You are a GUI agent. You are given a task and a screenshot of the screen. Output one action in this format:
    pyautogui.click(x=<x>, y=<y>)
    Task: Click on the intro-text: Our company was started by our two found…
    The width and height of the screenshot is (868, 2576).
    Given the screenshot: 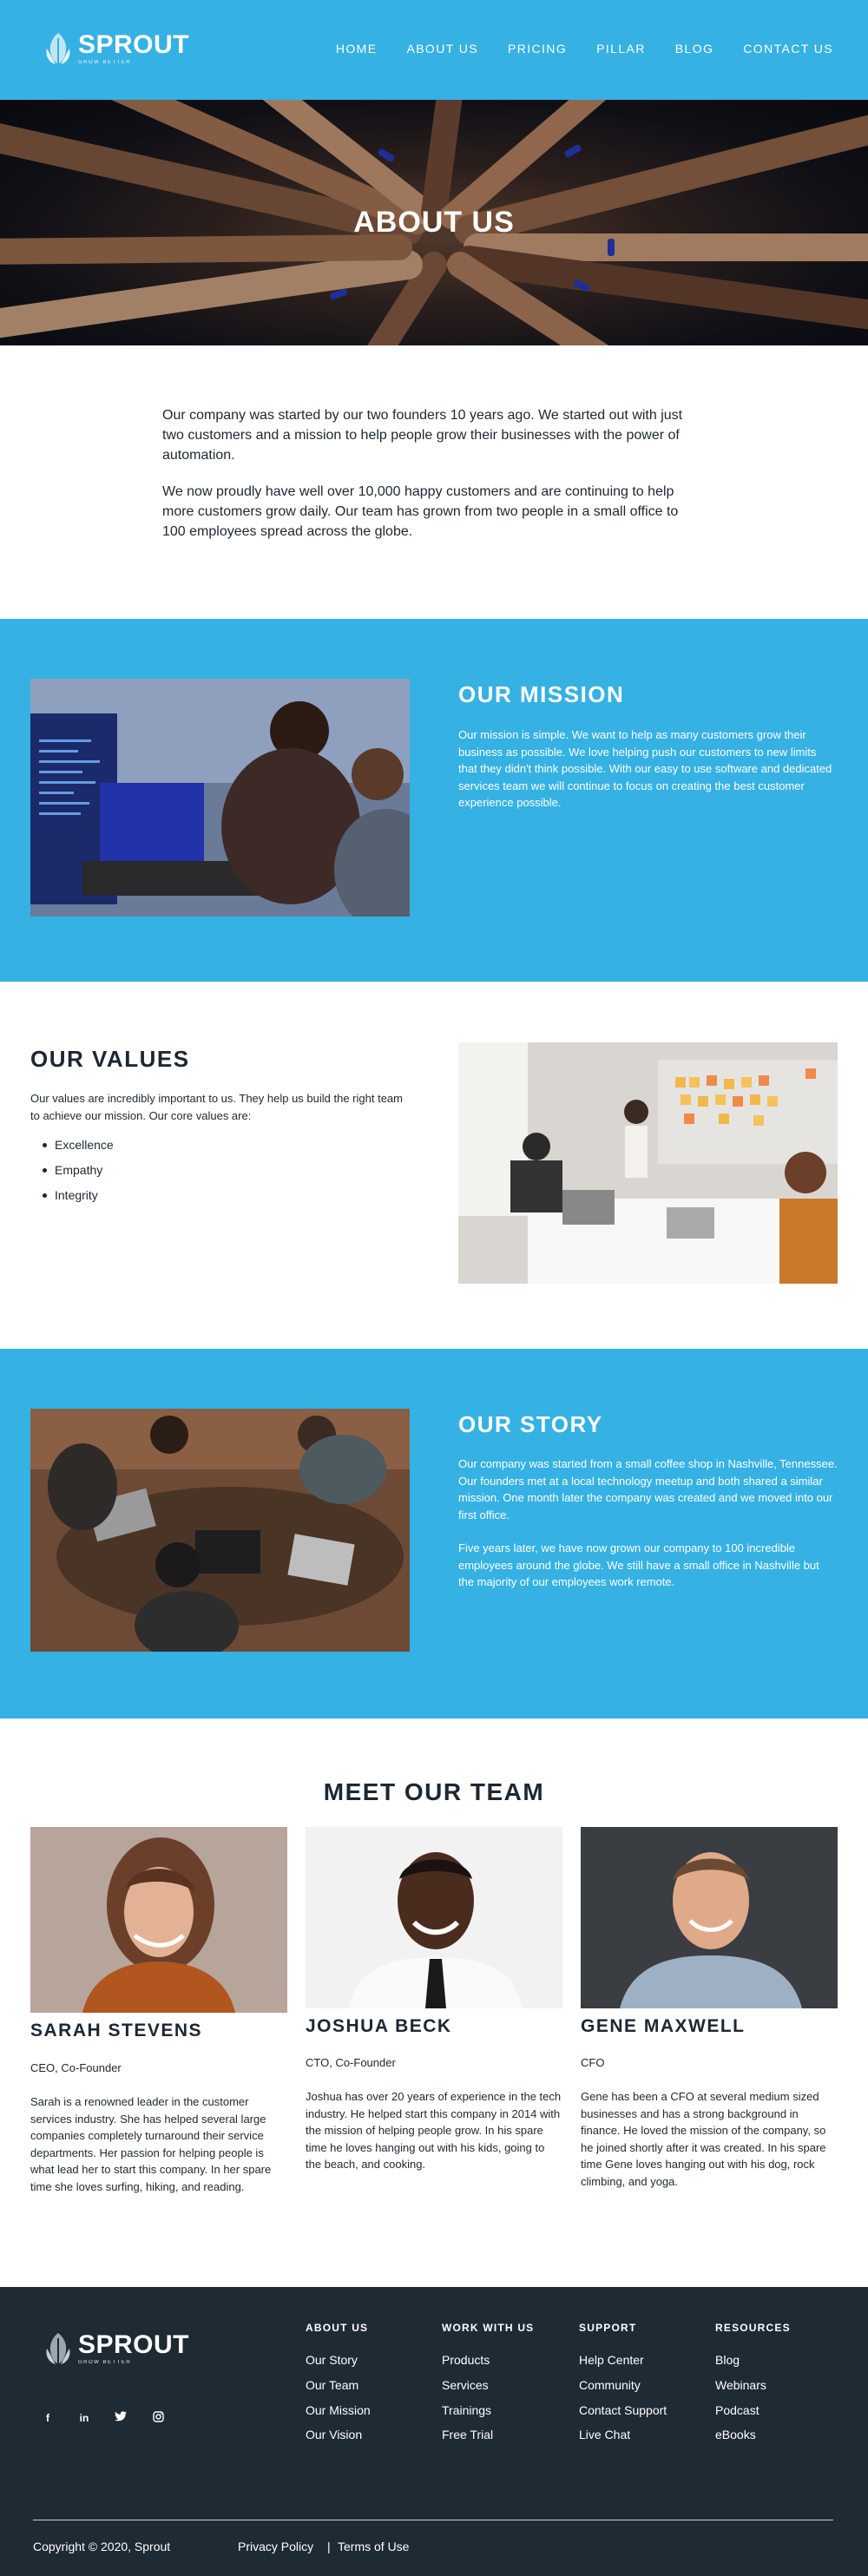 What is the action you would take?
    pyautogui.click(x=433, y=481)
    